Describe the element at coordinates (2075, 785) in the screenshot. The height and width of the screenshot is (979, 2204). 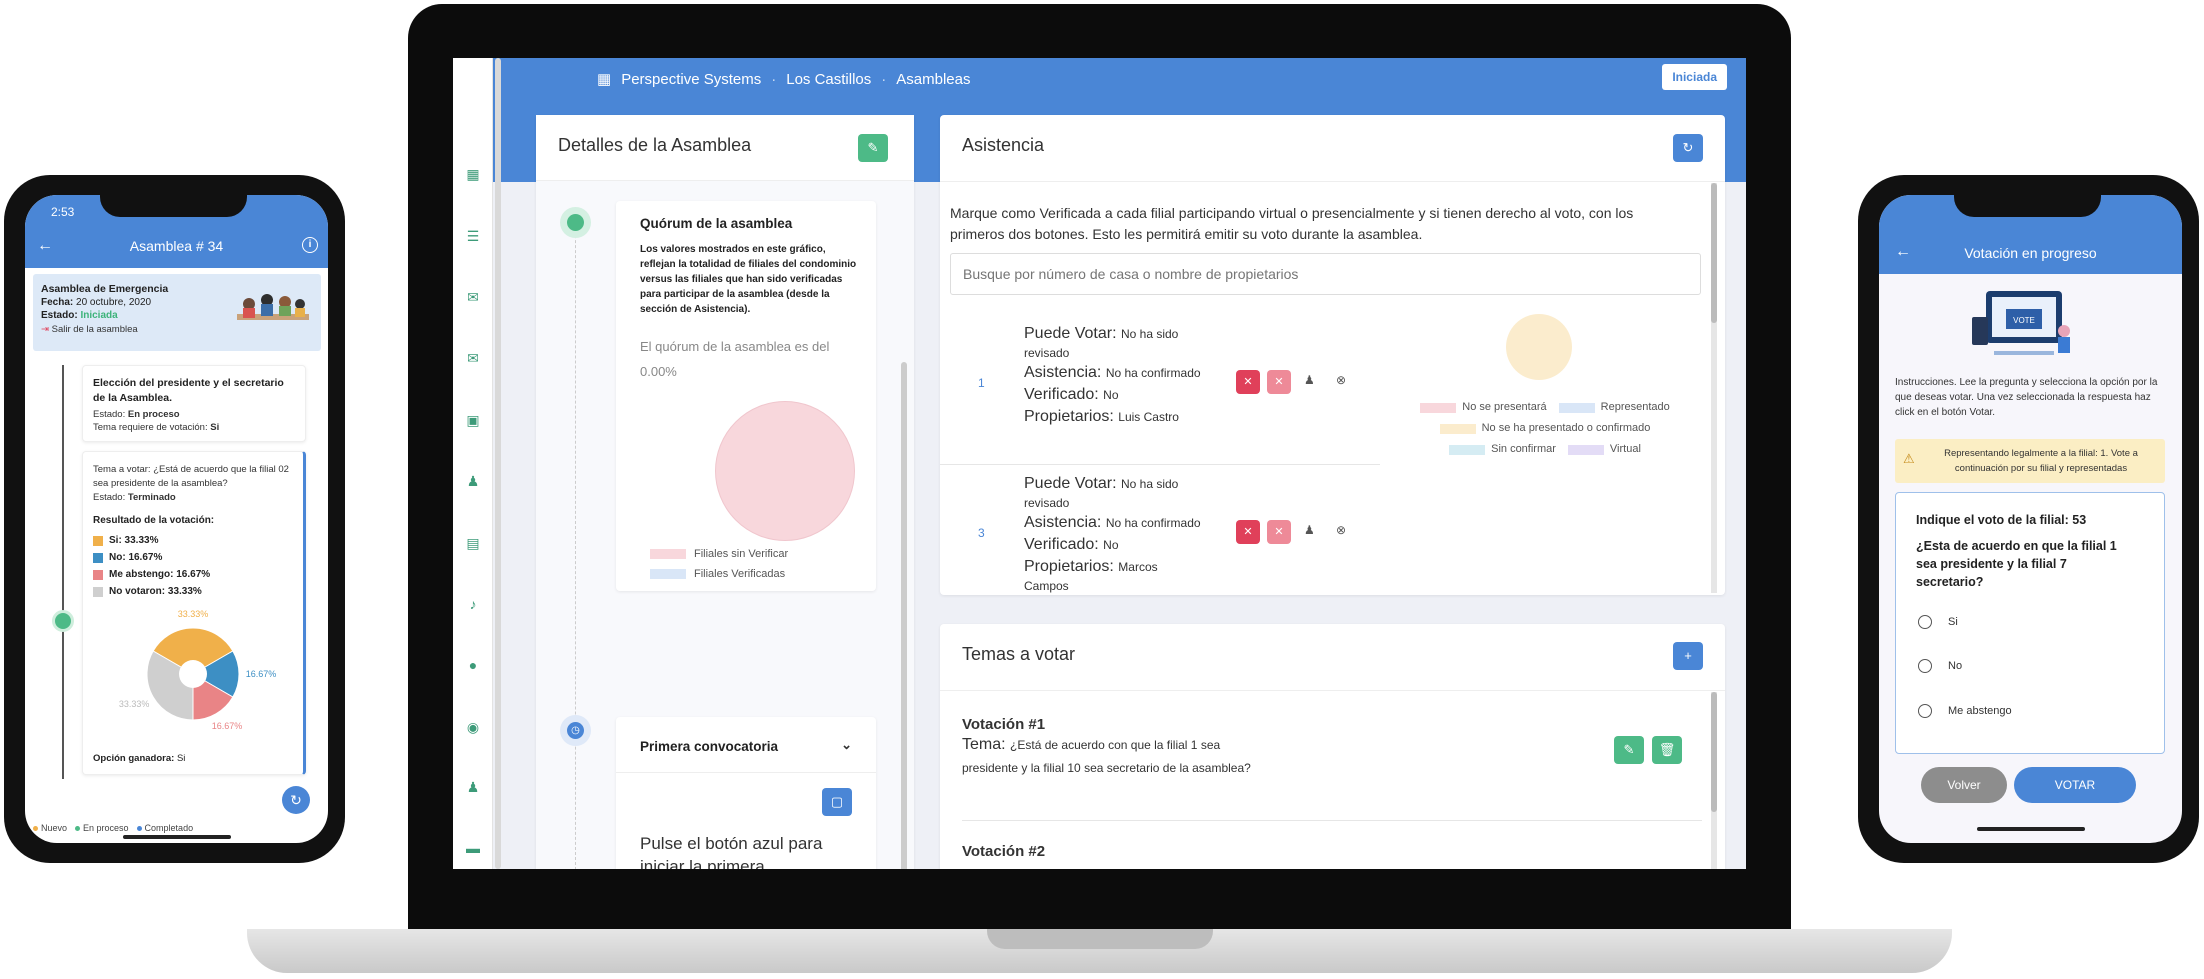
I see `vote-button: VOTAR` at that location.